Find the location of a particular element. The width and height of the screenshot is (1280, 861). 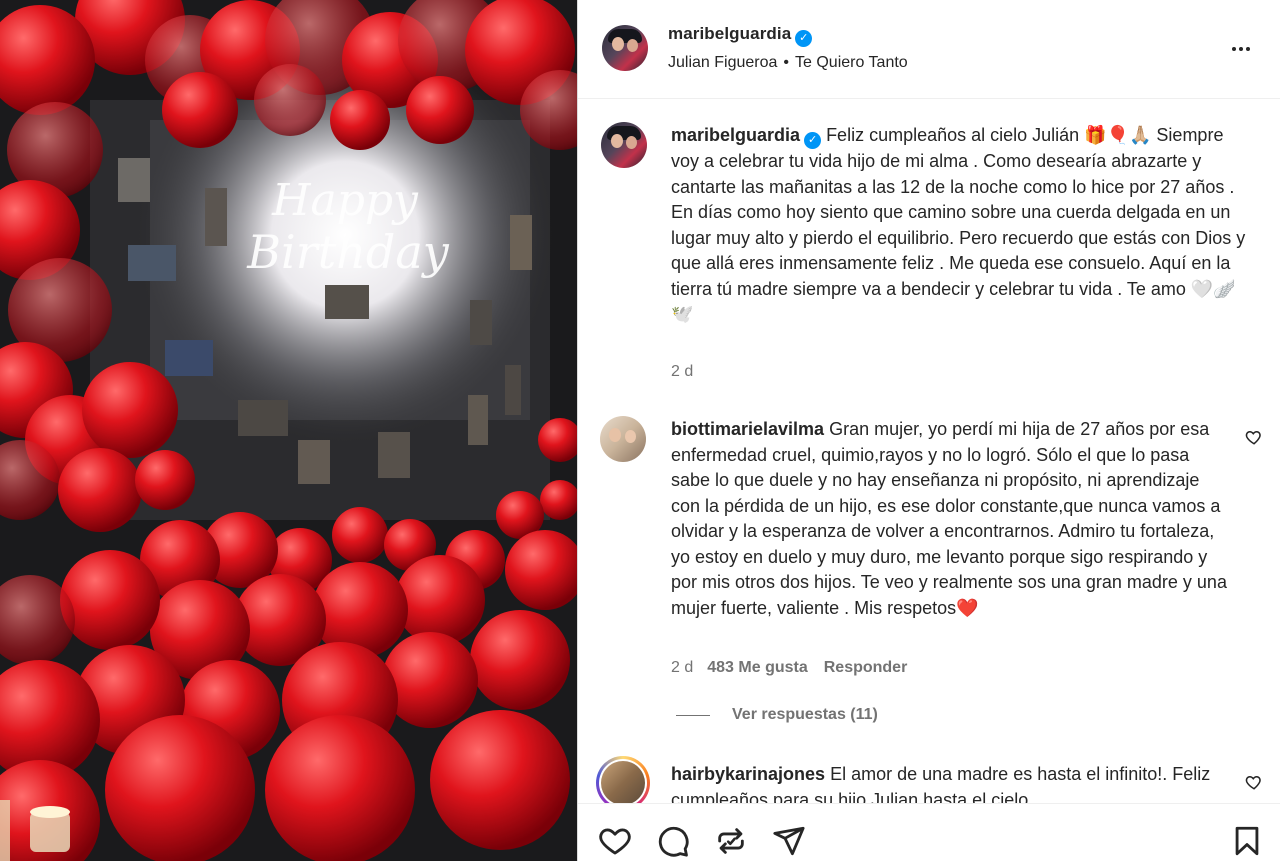

comment-username: hairbykarinajones is located at coordinates (748, 774).